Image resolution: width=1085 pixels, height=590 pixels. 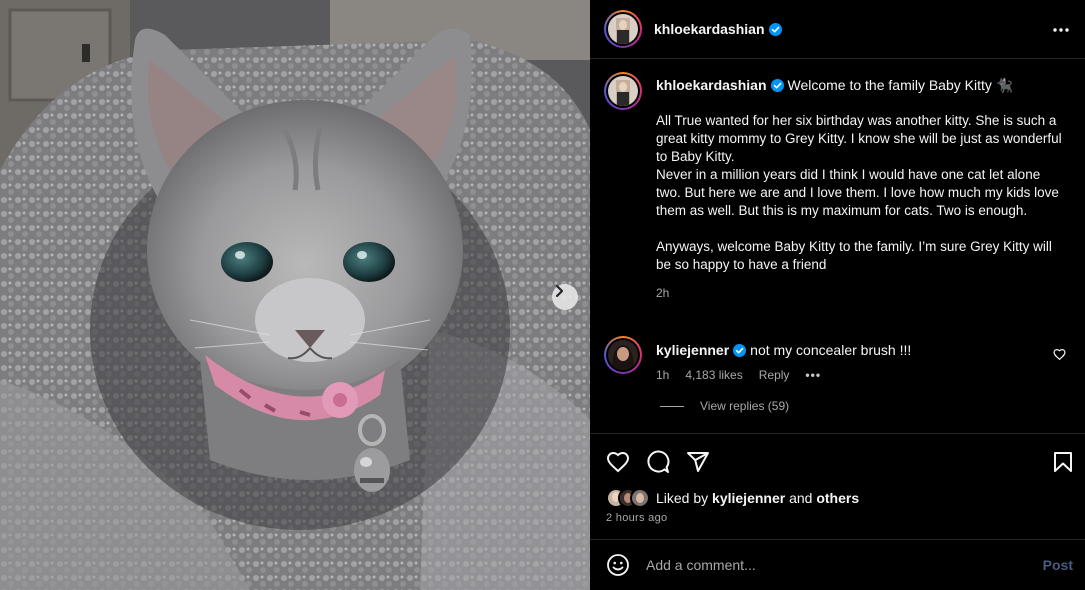 I want to click on chevron-right-icon, so click(x=559, y=291).